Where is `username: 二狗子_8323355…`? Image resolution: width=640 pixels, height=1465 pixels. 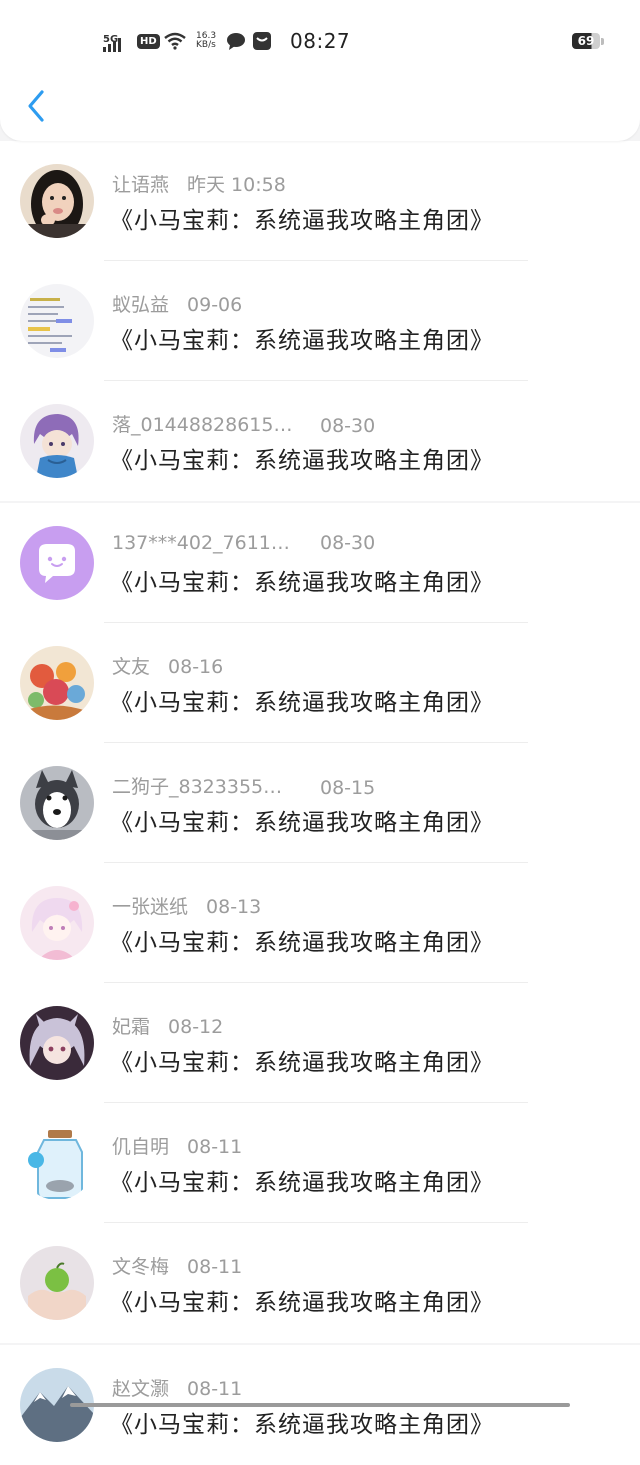
username: 二狗子_8323355… is located at coordinates (208, 785).